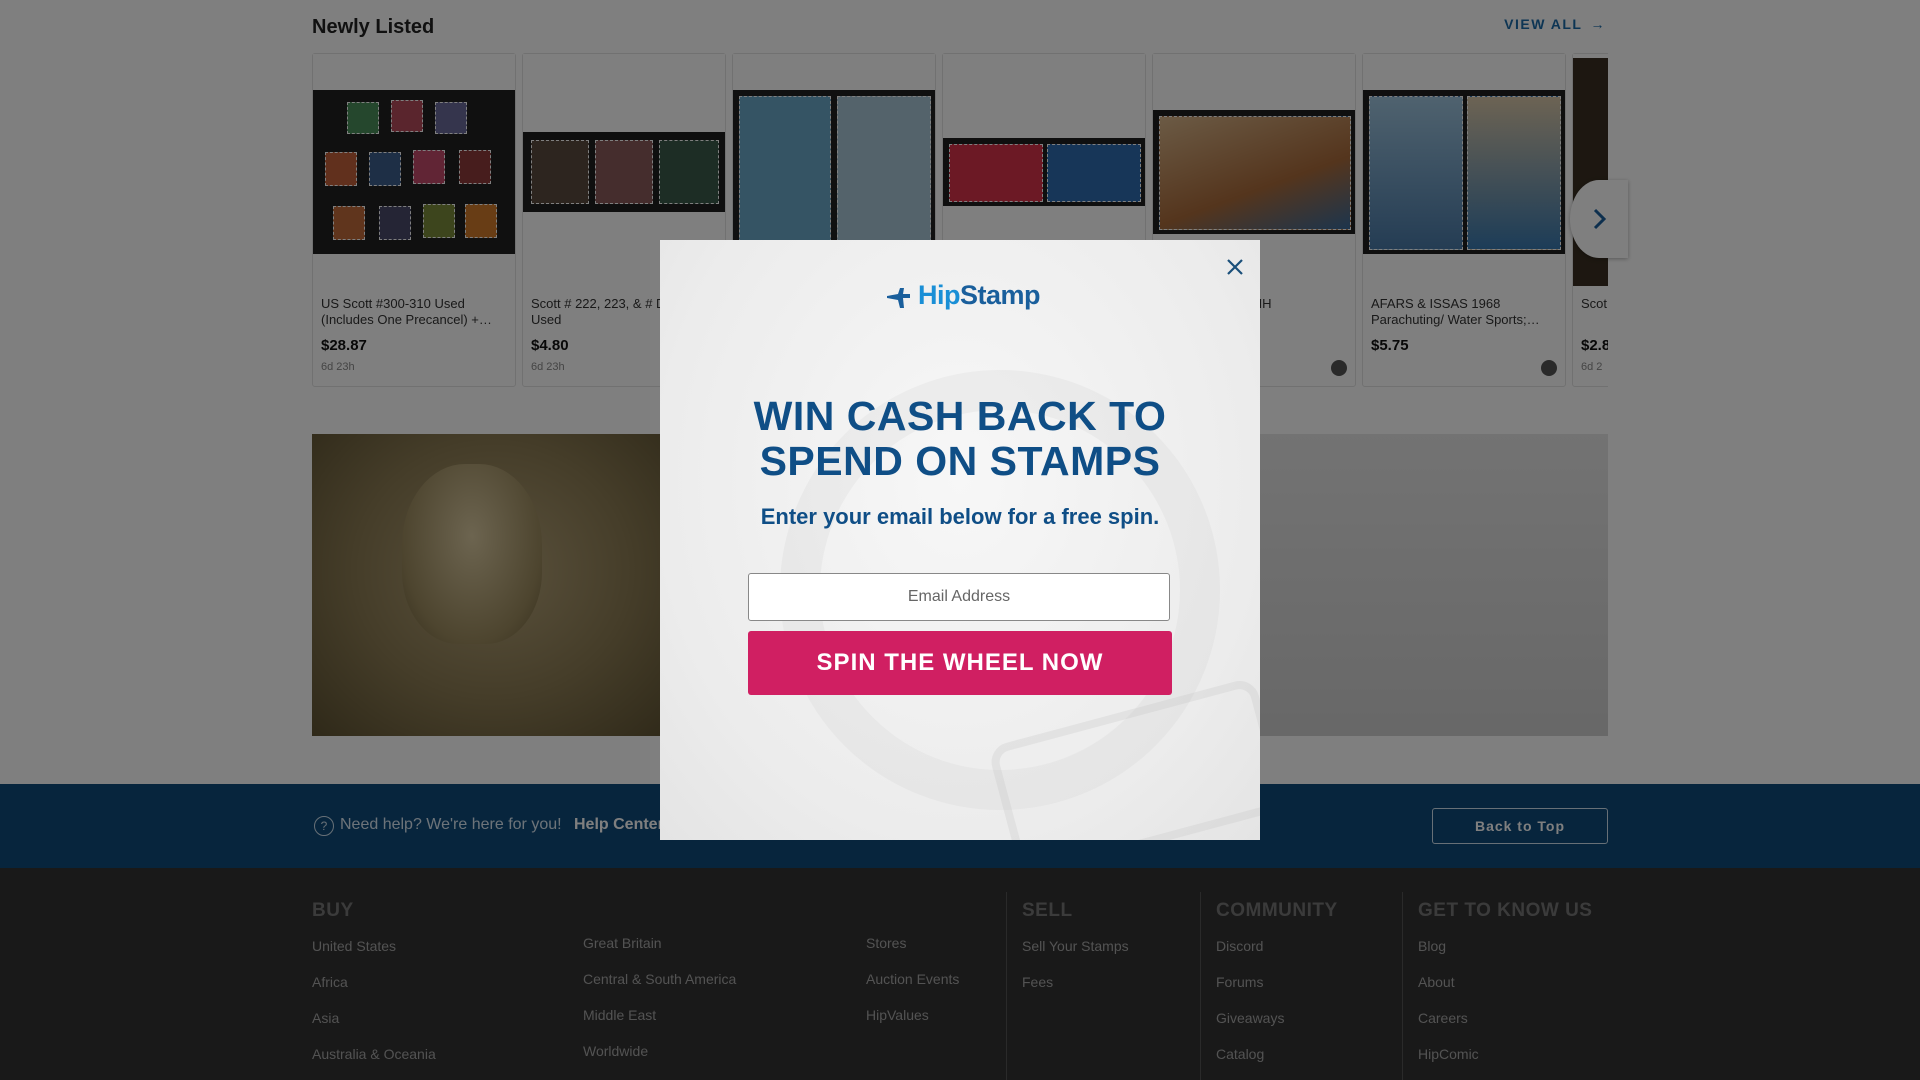  I want to click on modal-subline: Enter your email below for a free spin., so click(960, 516).